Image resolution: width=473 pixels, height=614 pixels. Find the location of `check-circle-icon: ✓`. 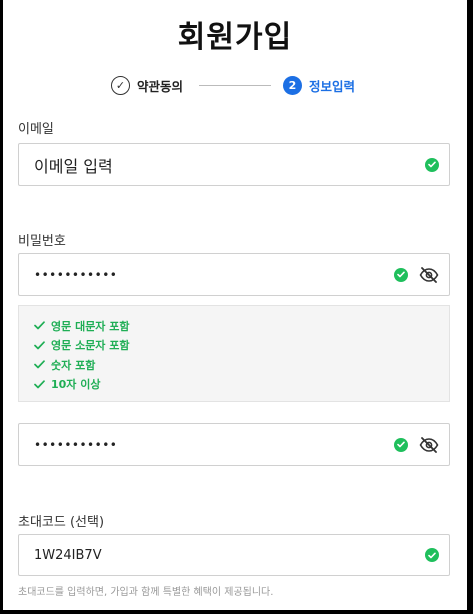

check-circle-icon: ✓ is located at coordinates (120, 85).